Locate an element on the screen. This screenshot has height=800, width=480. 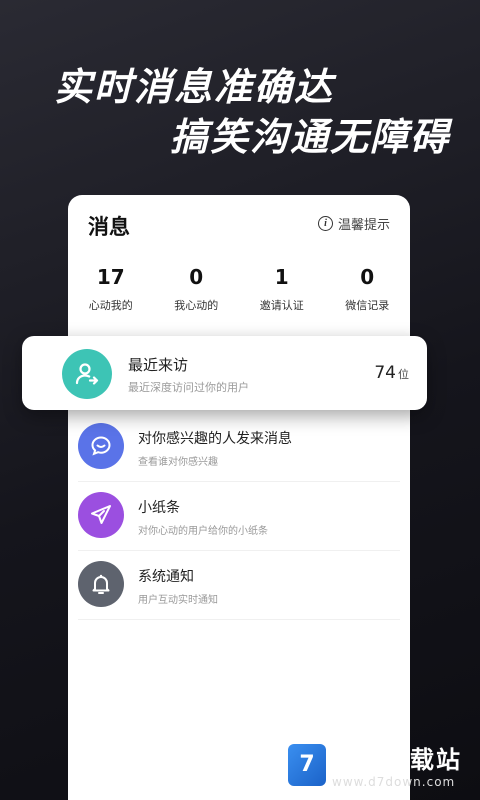
stat-label: 心动我的 is located at coordinates (110, 305).